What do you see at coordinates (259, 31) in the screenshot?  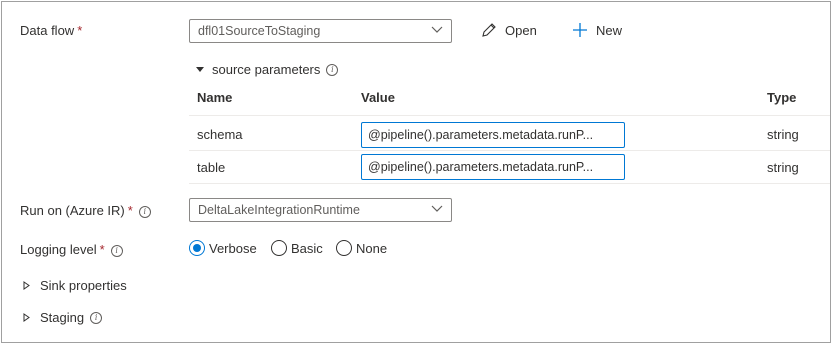 I see `data-flow-selected-value: dfl01SourceToStaging` at bounding box center [259, 31].